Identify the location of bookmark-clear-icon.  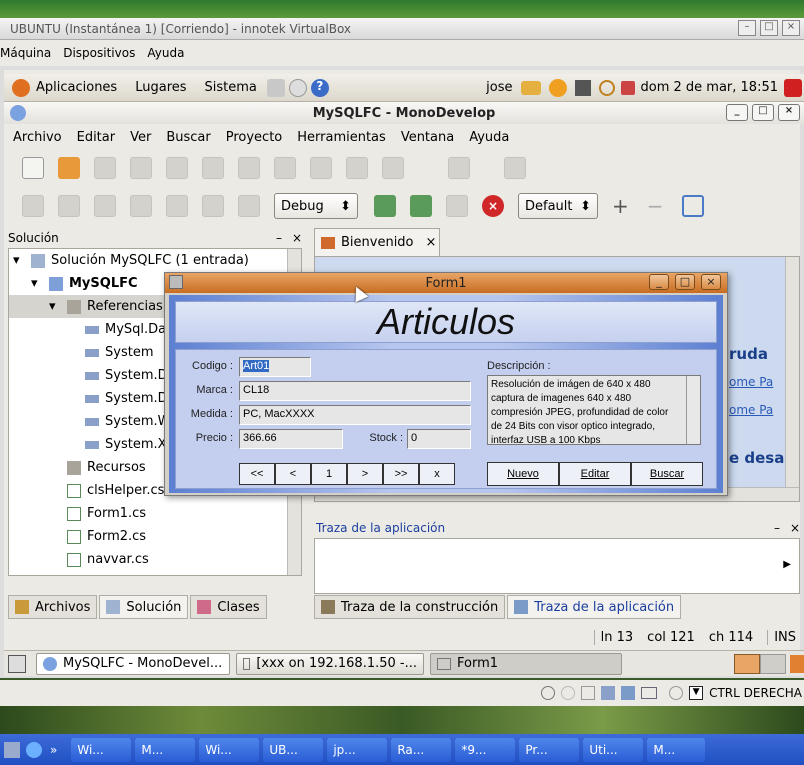
(249, 206).